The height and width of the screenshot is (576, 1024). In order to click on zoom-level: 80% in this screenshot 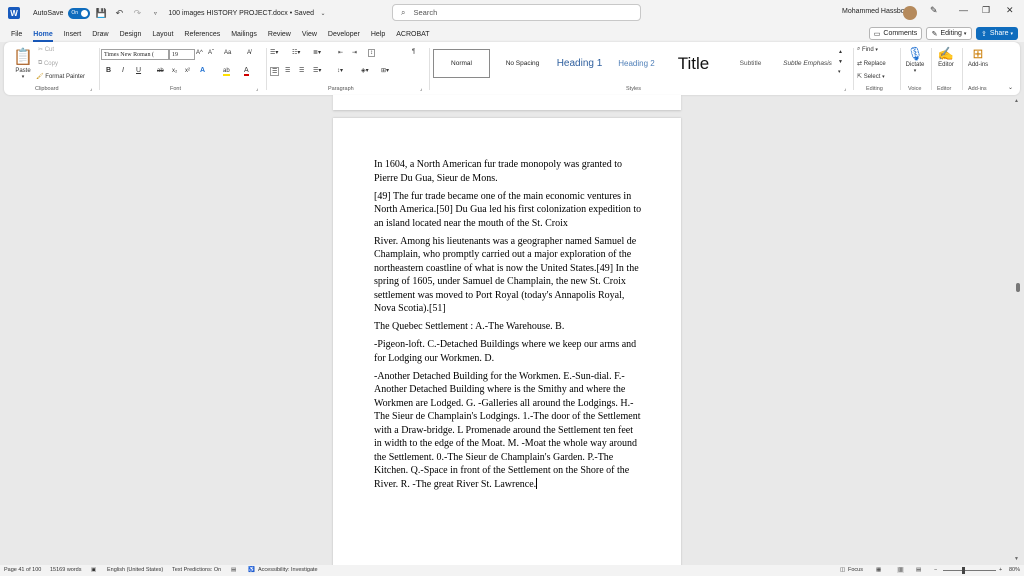, I will do `click(1014, 570)`.